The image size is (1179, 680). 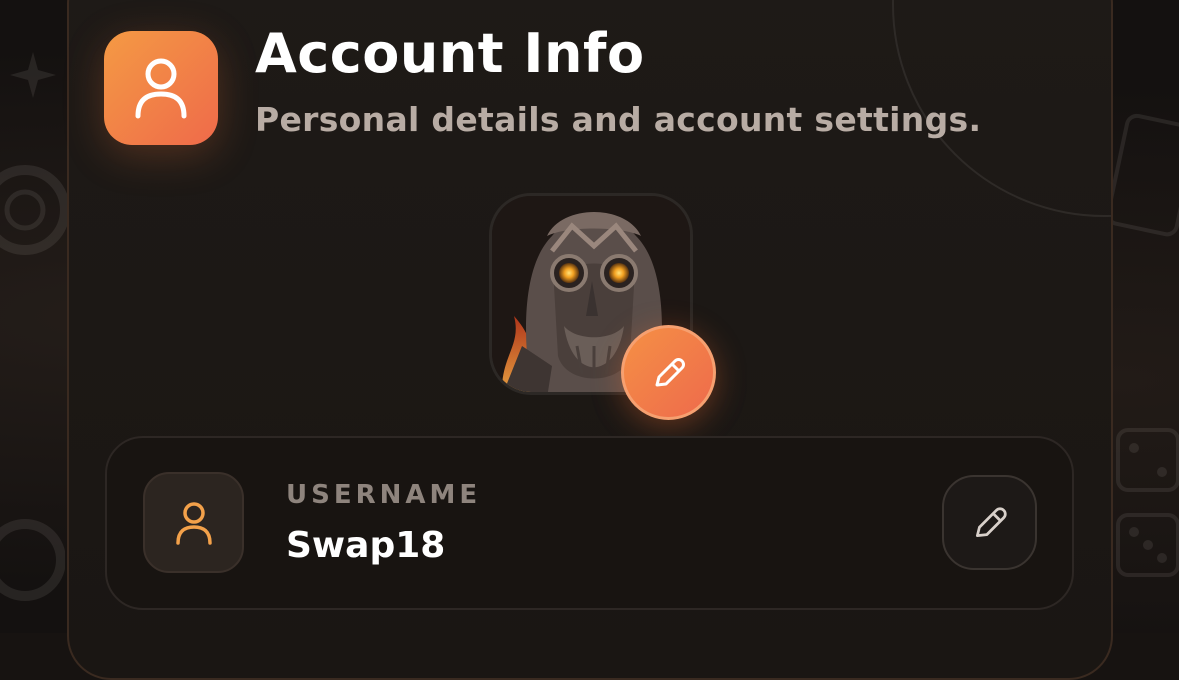 What do you see at coordinates (450, 53) in the screenshot?
I see `page-title: Account Info` at bounding box center [450, 53].